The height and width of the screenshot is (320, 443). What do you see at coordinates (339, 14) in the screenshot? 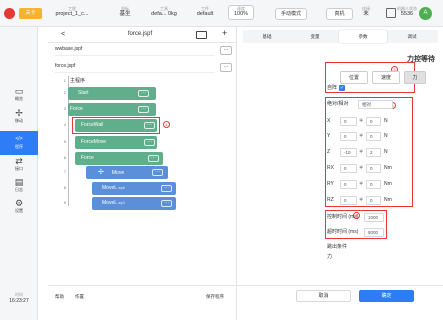
I see `real-robot-button: 真机` at bounding box center [339, 14].